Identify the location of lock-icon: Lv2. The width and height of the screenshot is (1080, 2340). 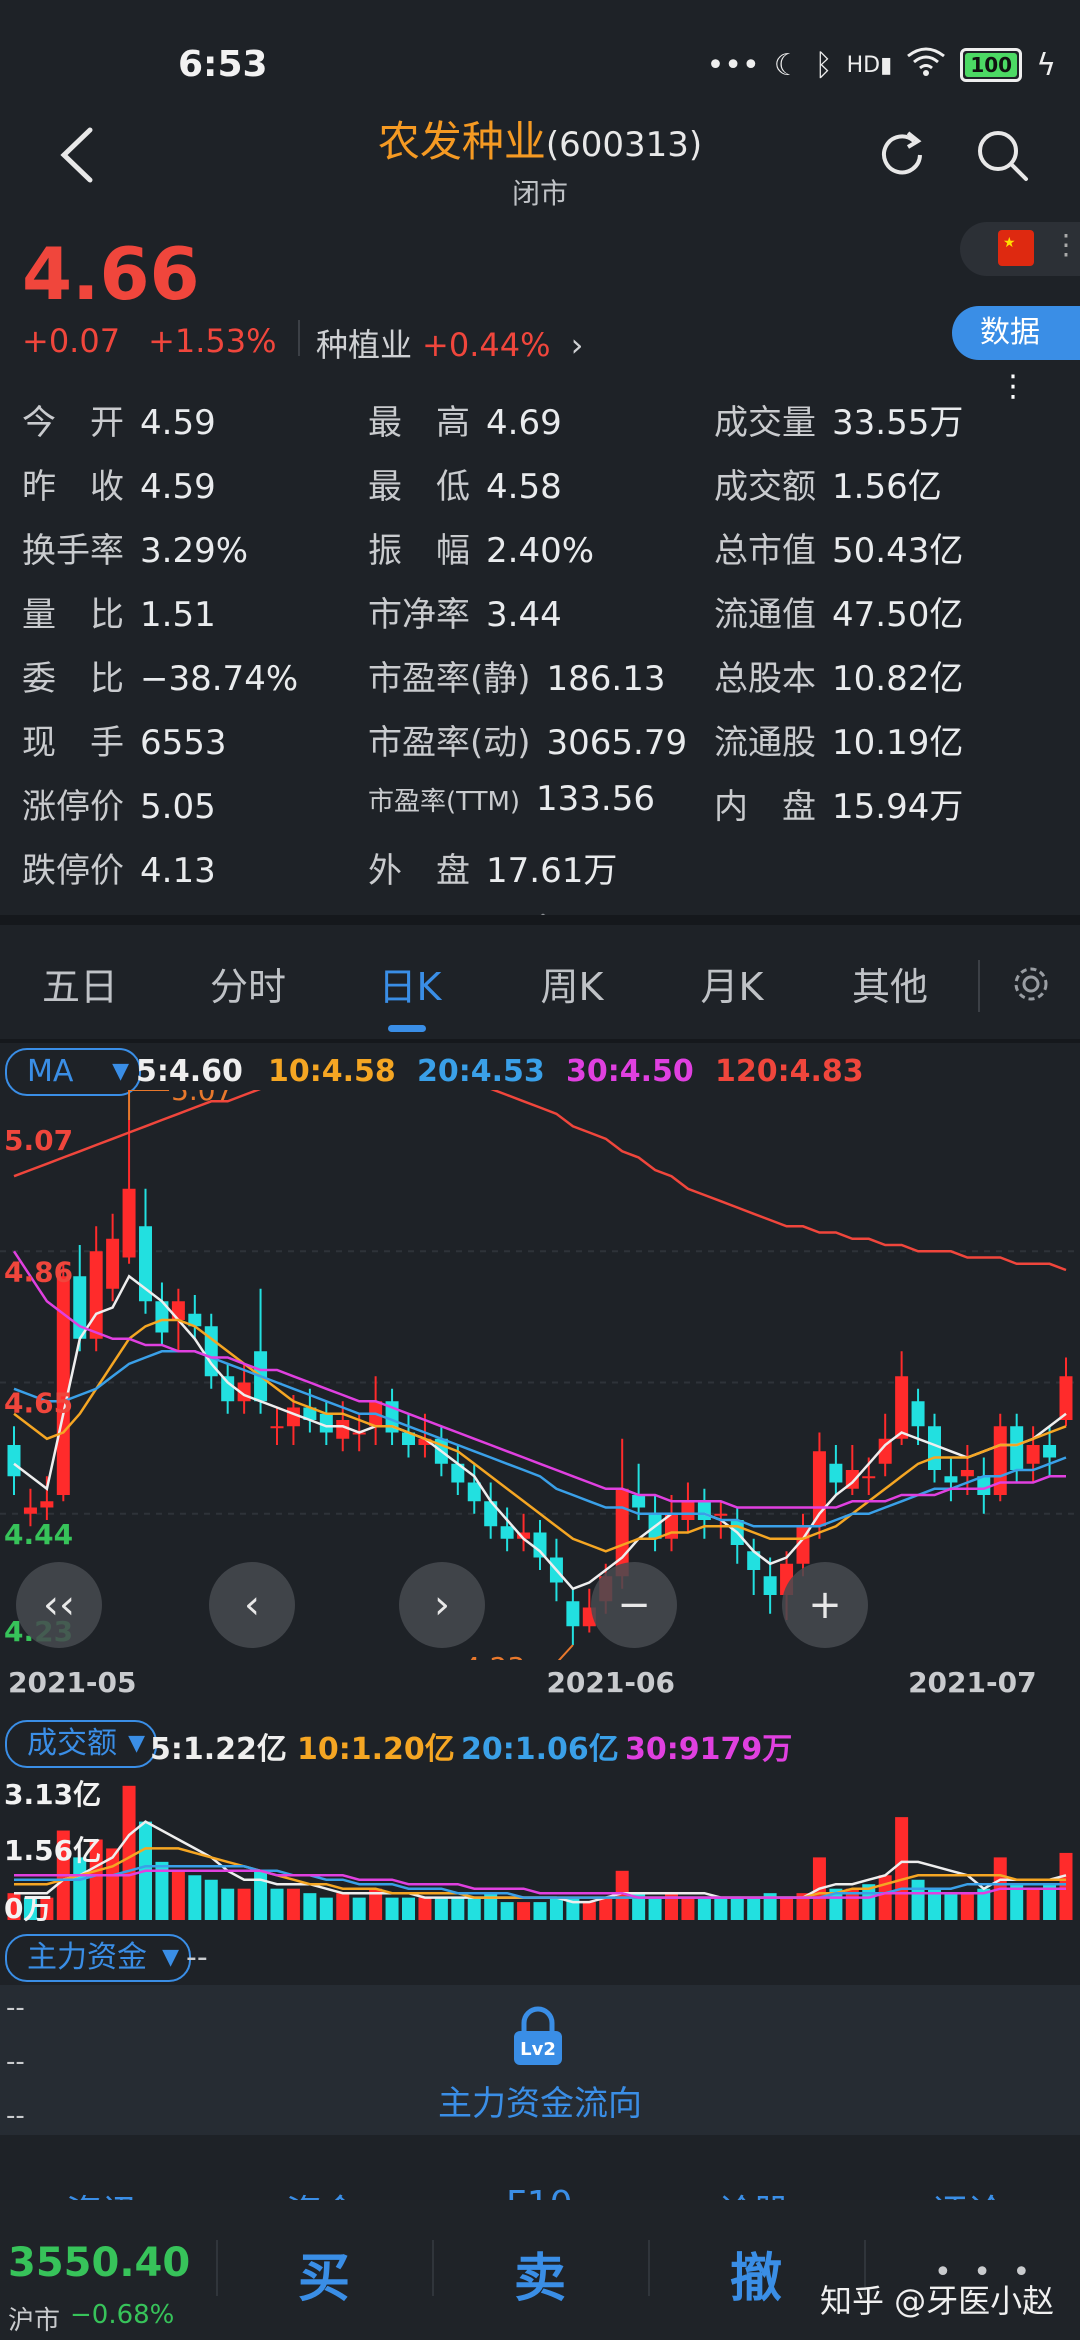
(538, 2037).